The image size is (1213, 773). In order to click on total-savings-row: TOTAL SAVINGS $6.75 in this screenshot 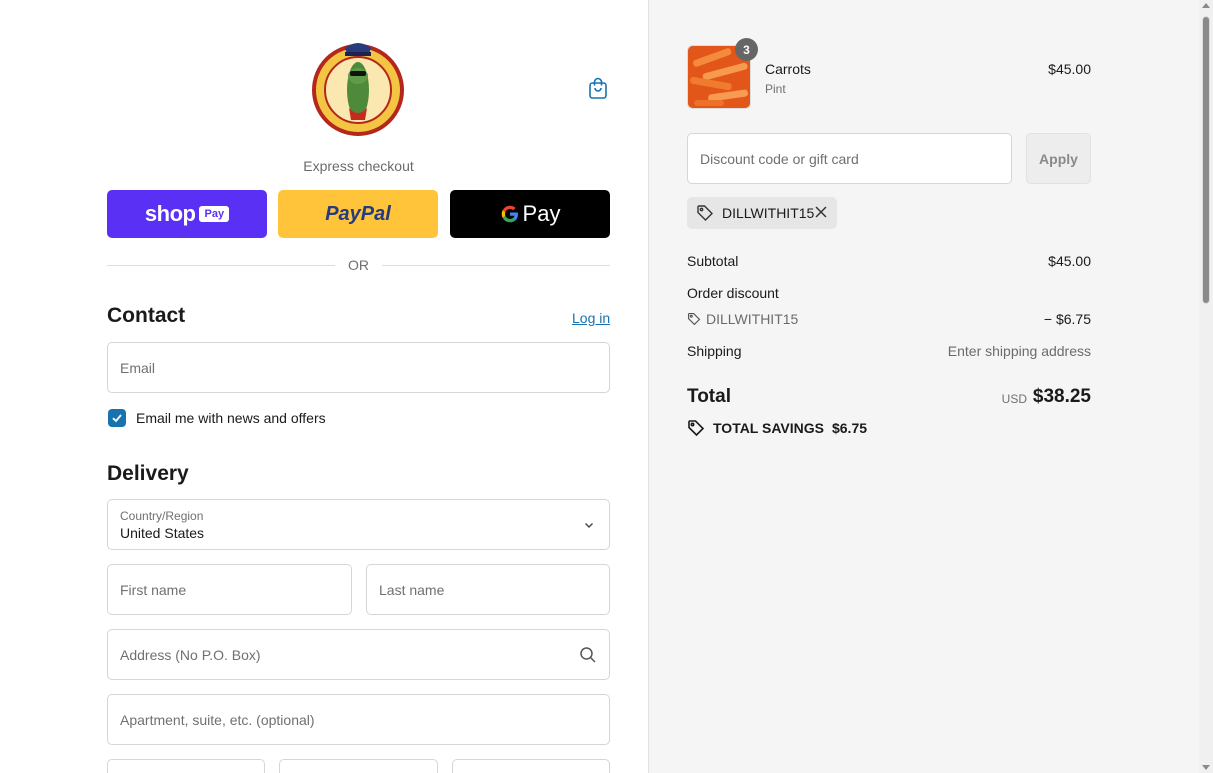, I will do `click(777, 428)`.